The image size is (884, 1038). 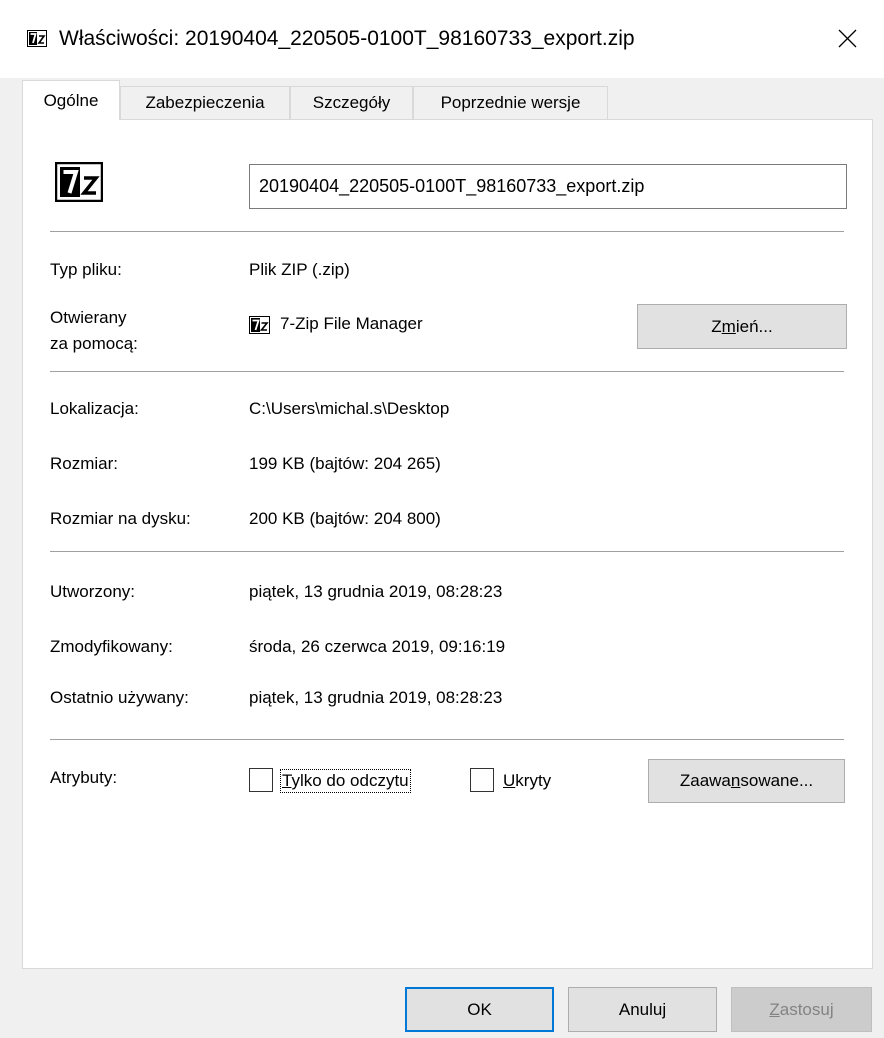 What do you see at coordinates (376, 591) in the screenshot?
I see `created-value: piątek, 13 grudnia 2019, 08:28:23` at bounding box center [376, 591].